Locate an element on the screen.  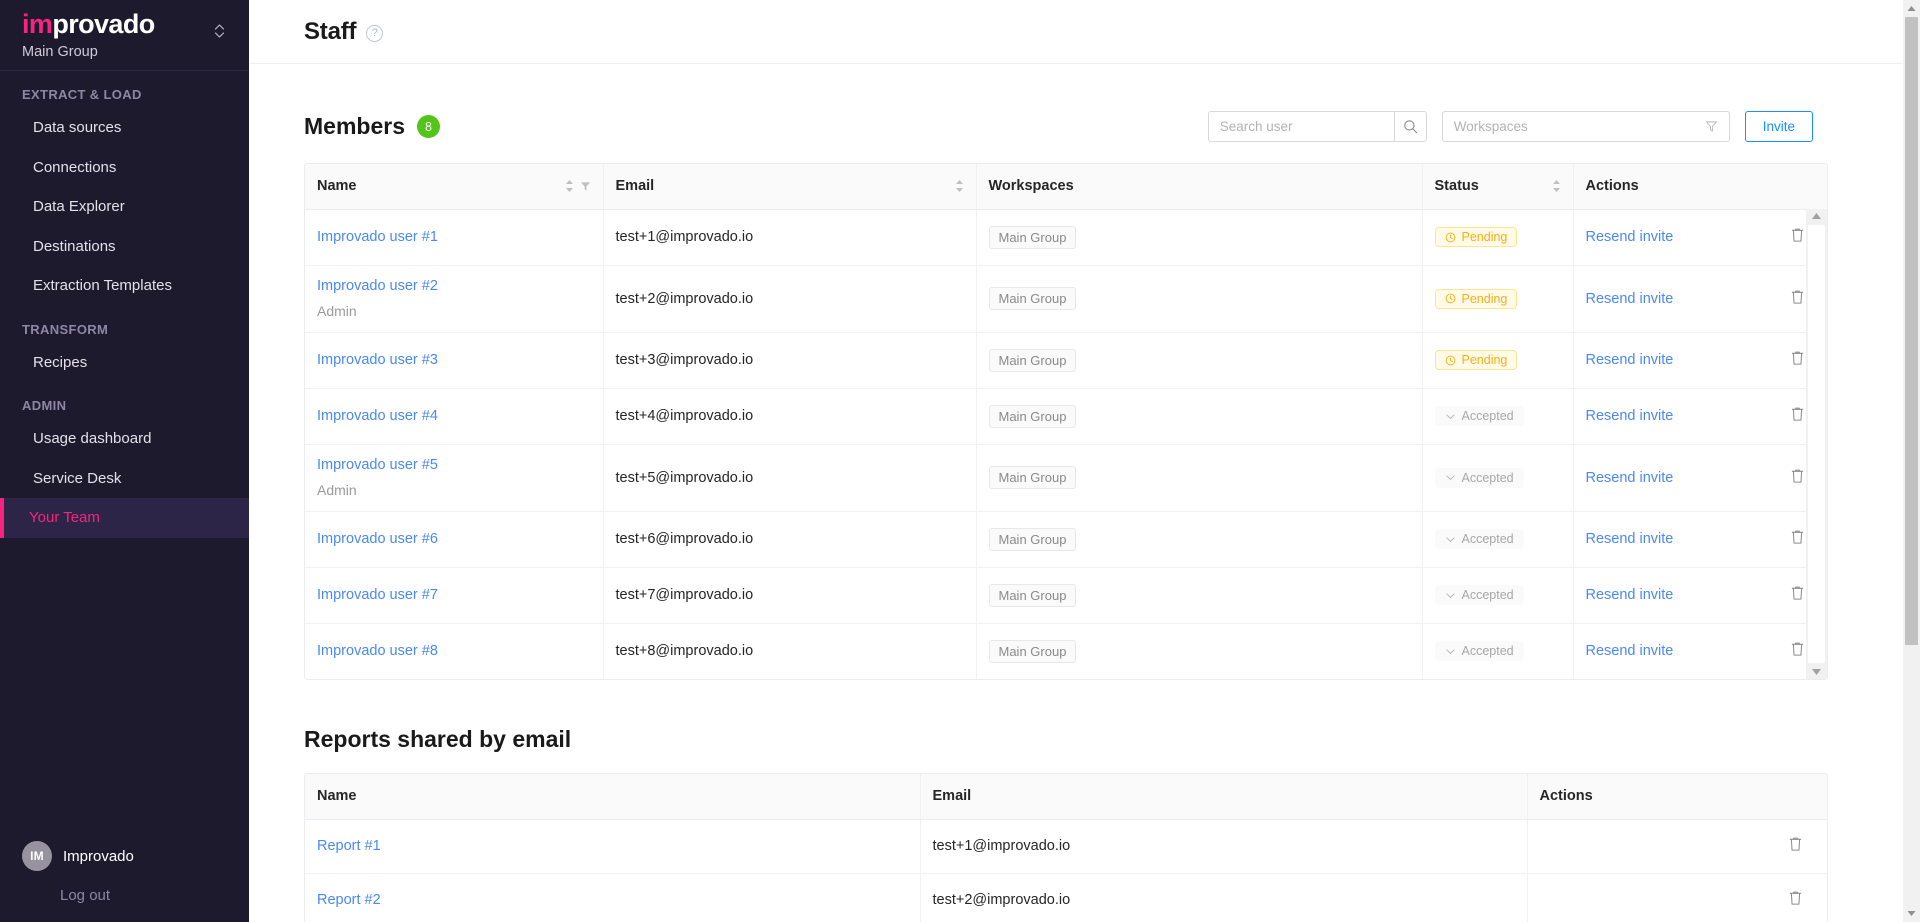
user-name-link: Improvado user #3 is located at coordinates (377, 360).